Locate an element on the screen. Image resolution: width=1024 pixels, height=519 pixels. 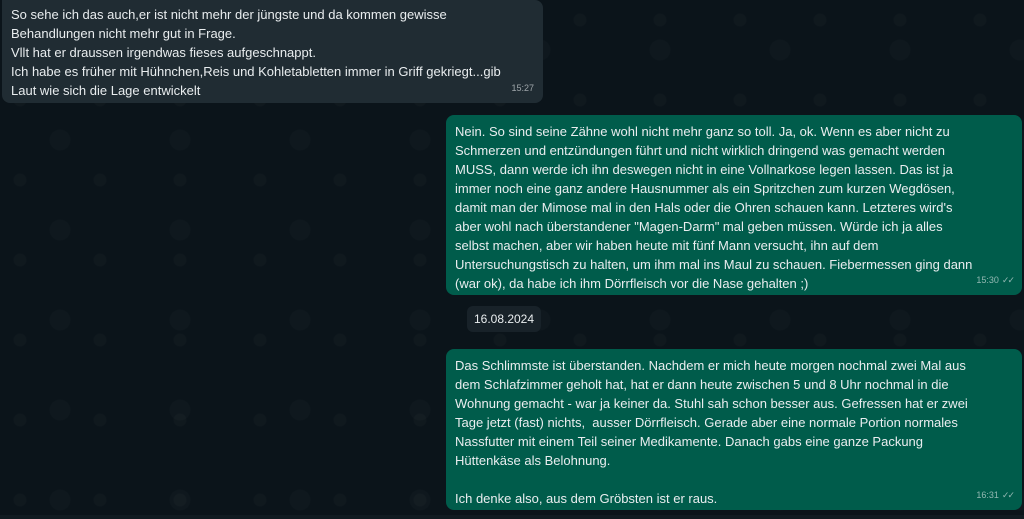
composer-edge is located at coordinates (512, 517).